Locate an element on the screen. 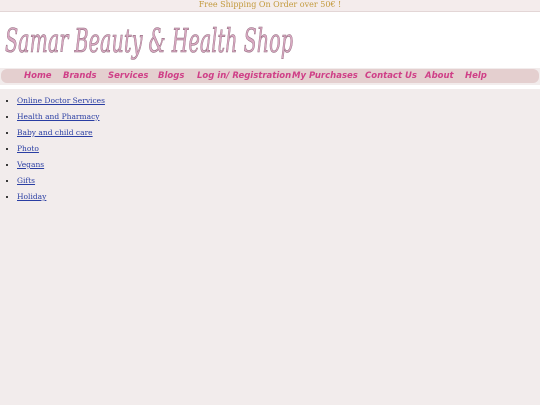 Image resolution: width=540 pixels, height=405 pixels. header: Samar Beauty & Health Shop is located at coordinates (270, 40).